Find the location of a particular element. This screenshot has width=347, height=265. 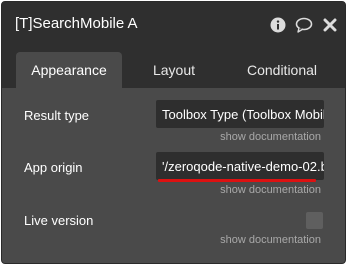

result-type-label: Result type is located at coordinates (57, 115).